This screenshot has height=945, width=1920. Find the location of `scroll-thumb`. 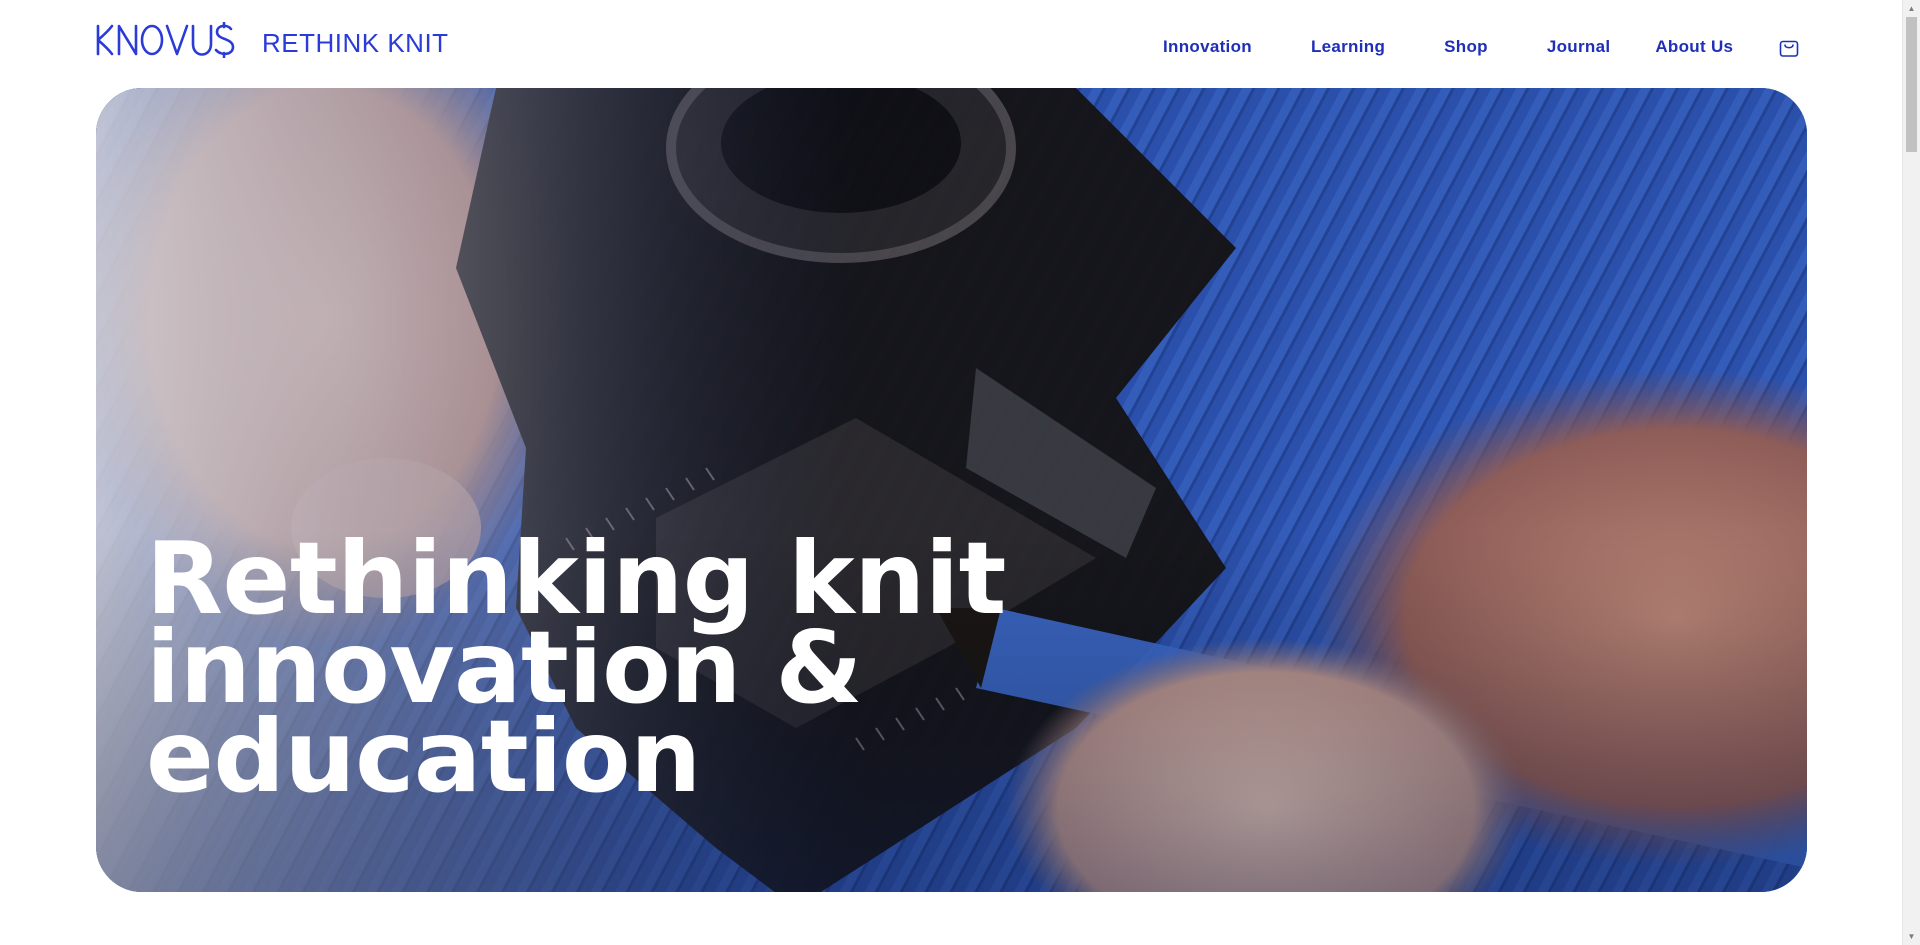

scroll-thumb is located at coordinates (1911, 84).